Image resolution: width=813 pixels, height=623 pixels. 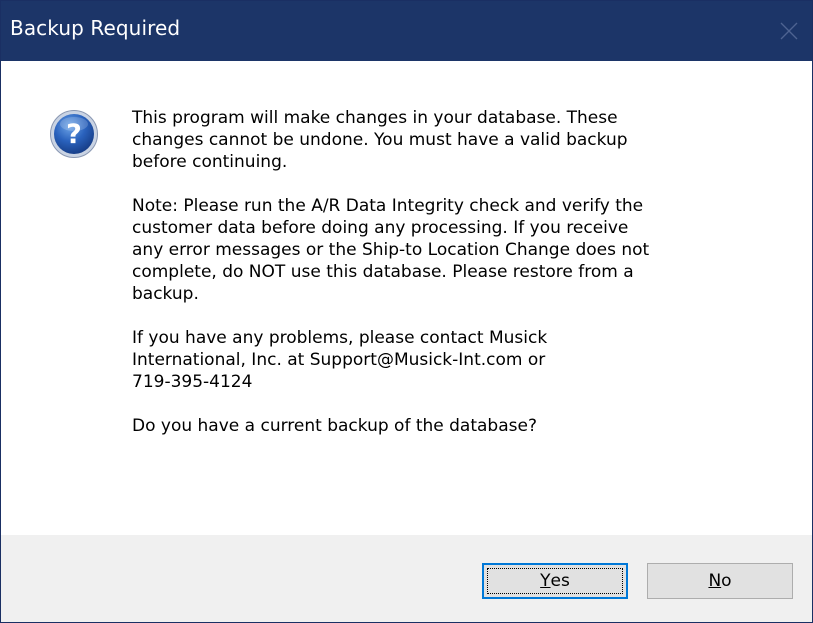 What do you see at coordinates (406, 578) in the screenshot?
I see `button-bar: Yes No` at bounding box center [406, 578].